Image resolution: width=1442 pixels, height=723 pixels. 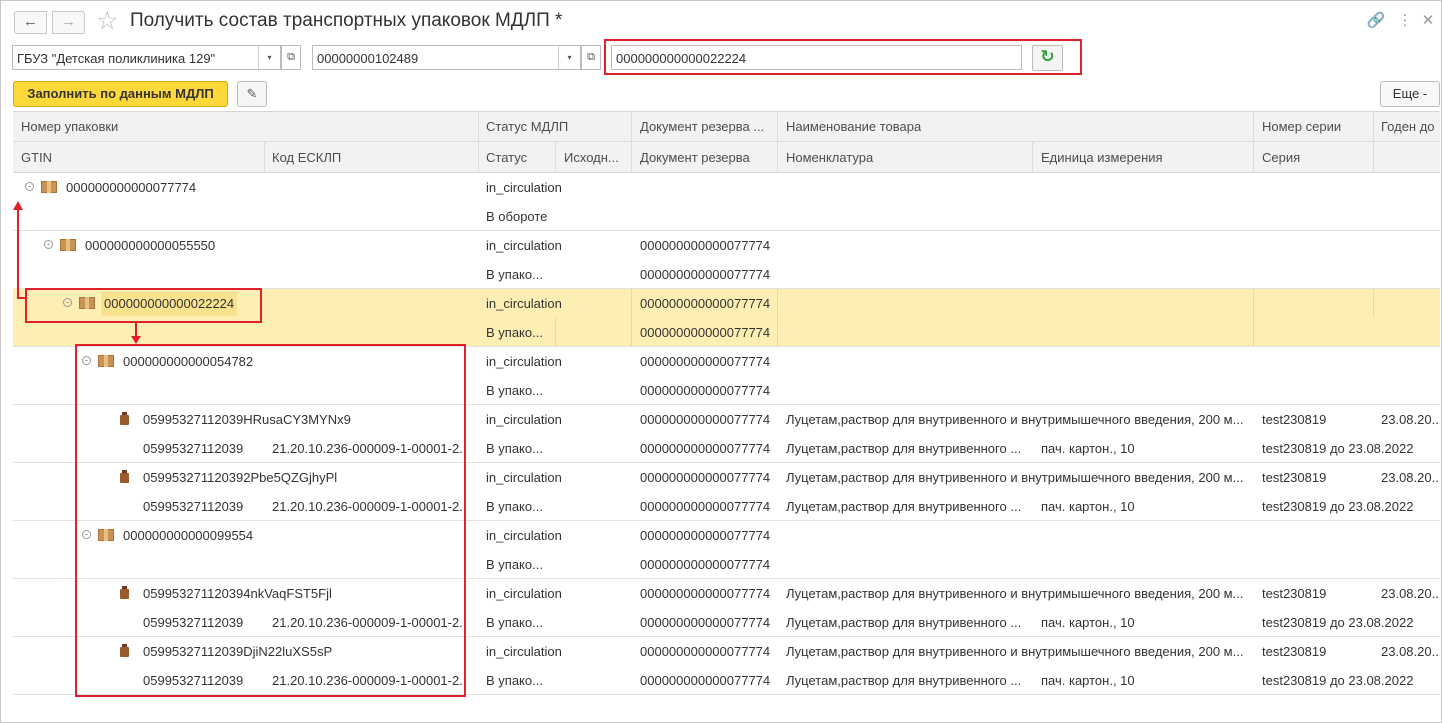 What do you see at coordinates (291, 57) in the screenshot?
I see `open-organization-icon: ⧉` at bounding box center [291, 57].